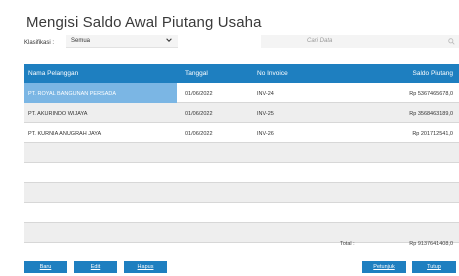 The image size is (459, 276). Describe the element at coordinates (39, 43) in the screenshot. I see `classification-label: Klasifikasi :` at that location.